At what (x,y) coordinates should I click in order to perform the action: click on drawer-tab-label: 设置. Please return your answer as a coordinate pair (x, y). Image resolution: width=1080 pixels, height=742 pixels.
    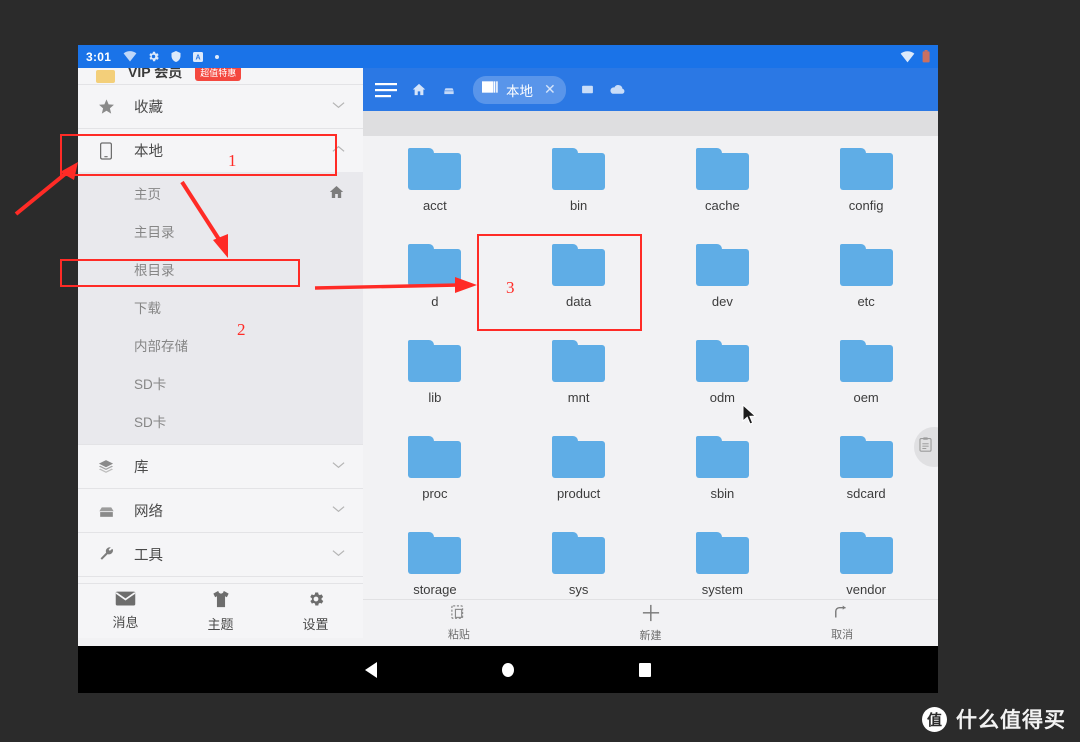
    Looking at the image, I should click on (315, 624).